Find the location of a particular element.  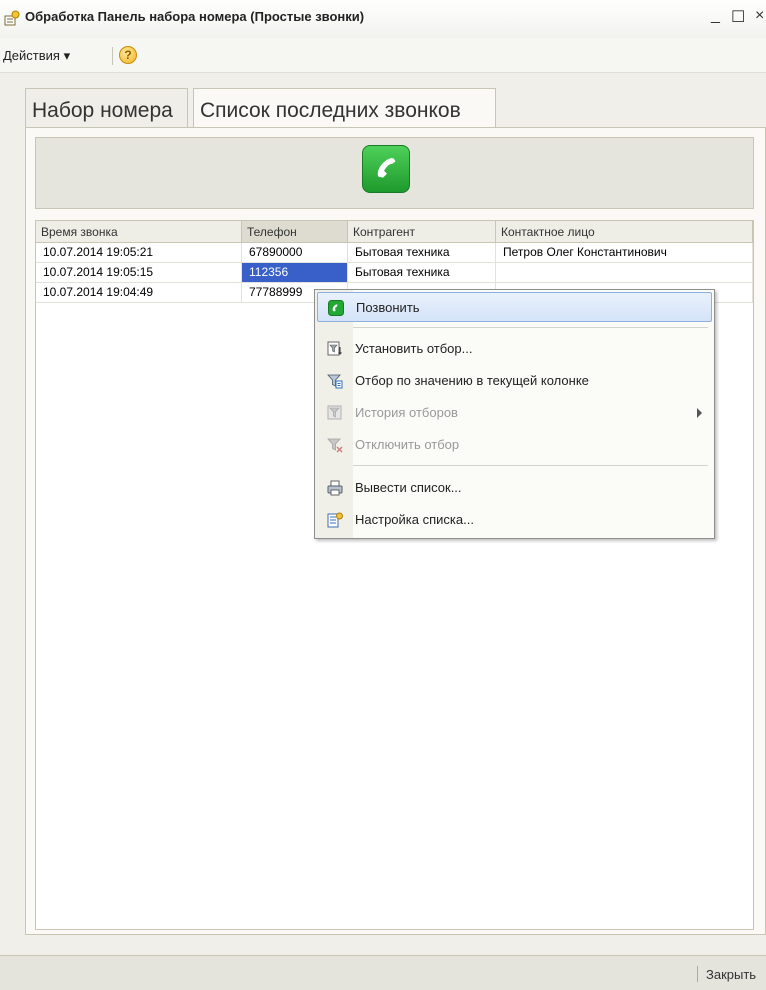

filter-history-icon is located at coordinates (334, 412).